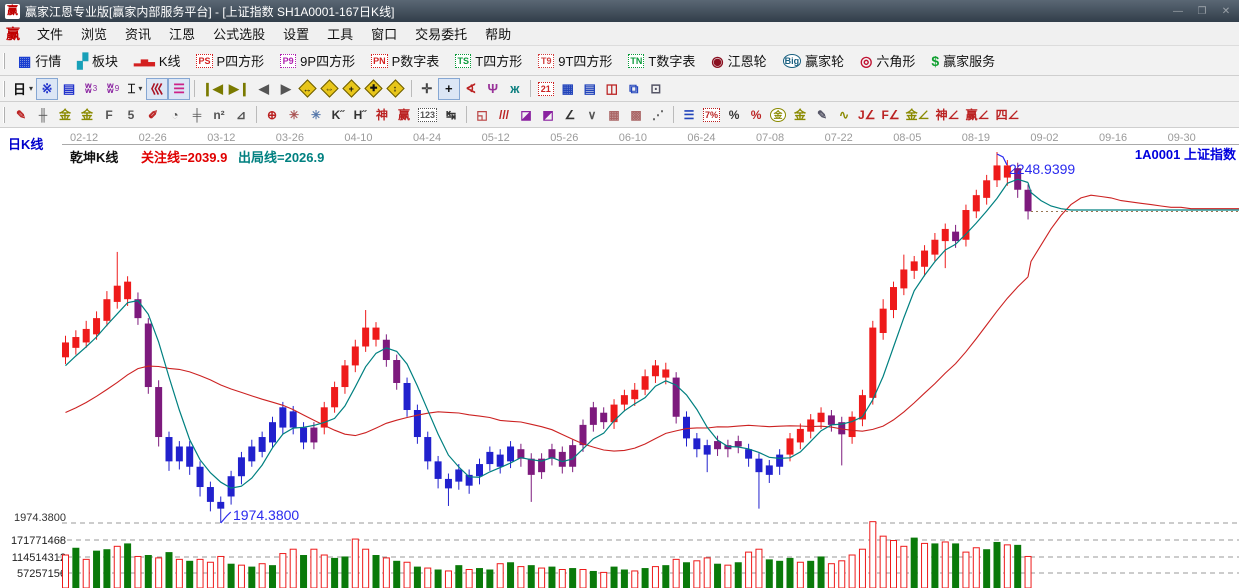  Describe the element at coordinates (384, 33) in the screenshot. I see `menu-item-7: 窗口` at that location.